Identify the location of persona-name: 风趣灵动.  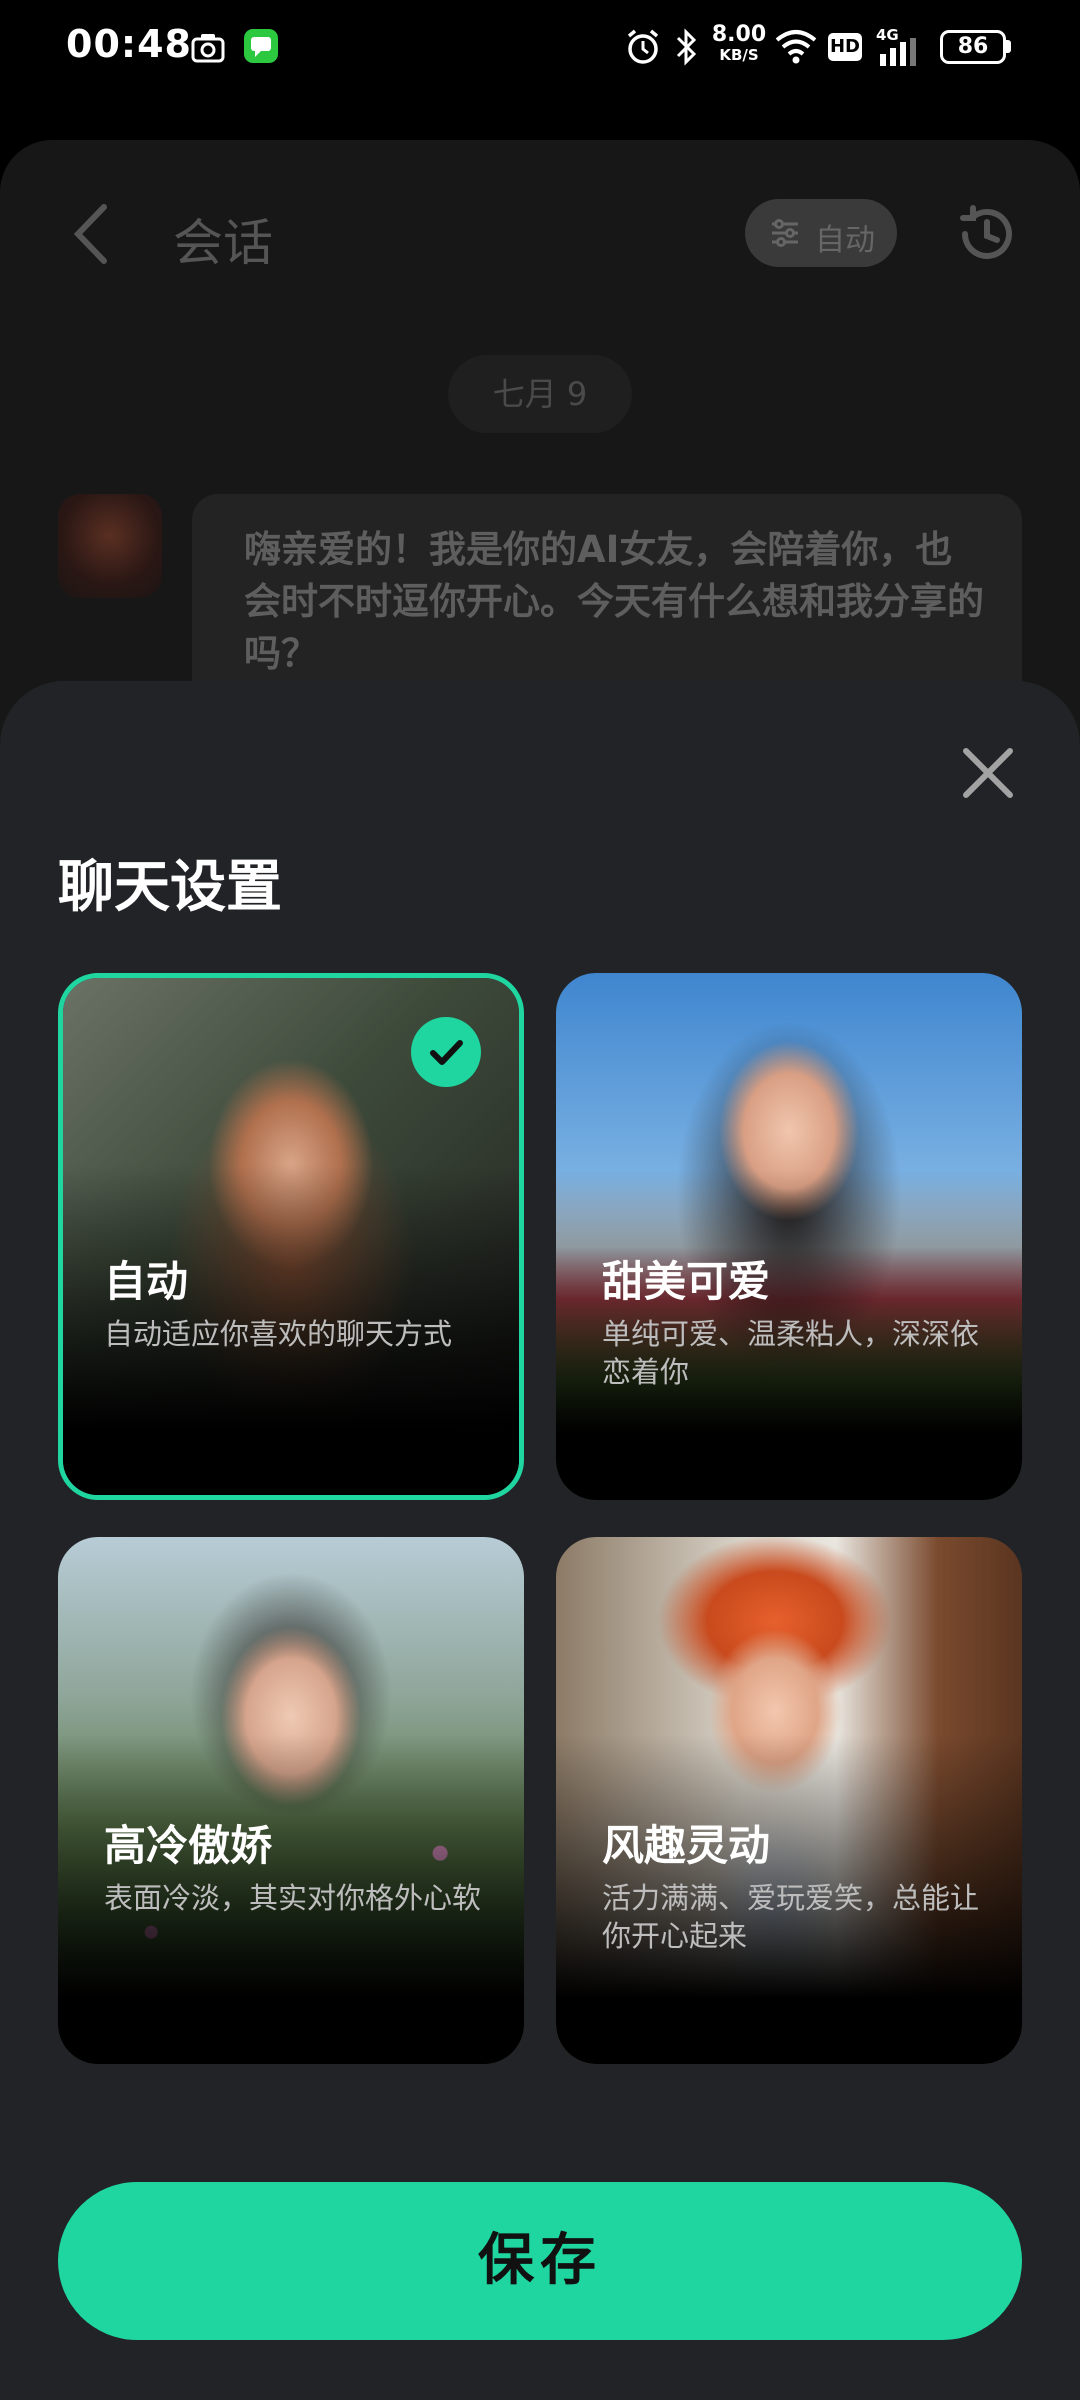
(686, 1845).